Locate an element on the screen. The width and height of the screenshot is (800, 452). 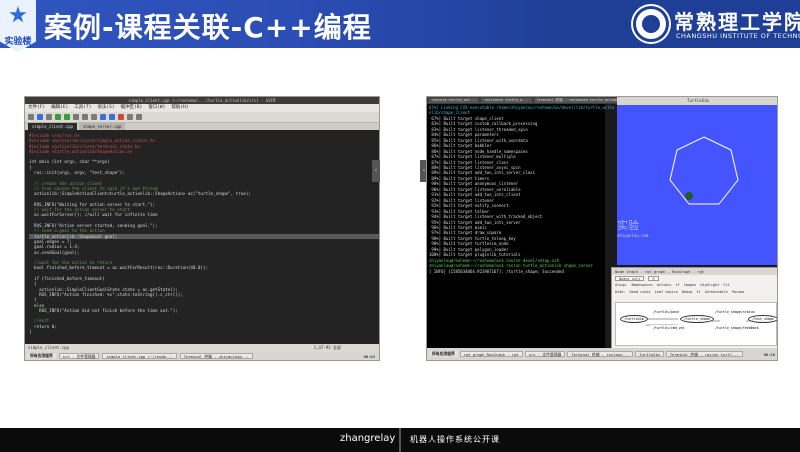
run-icon is located at coordinates (130, 117).